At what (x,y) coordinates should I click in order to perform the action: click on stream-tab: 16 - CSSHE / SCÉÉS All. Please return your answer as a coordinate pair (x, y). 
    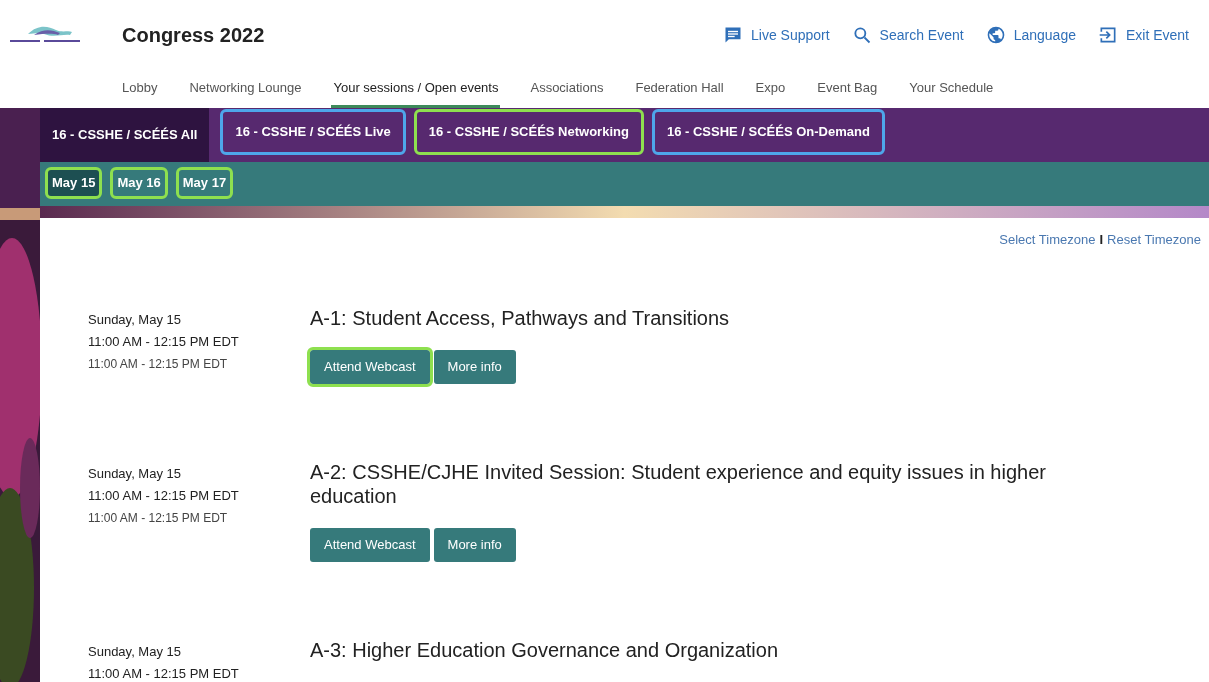
    Looking at the image, I should click on (125, 135).